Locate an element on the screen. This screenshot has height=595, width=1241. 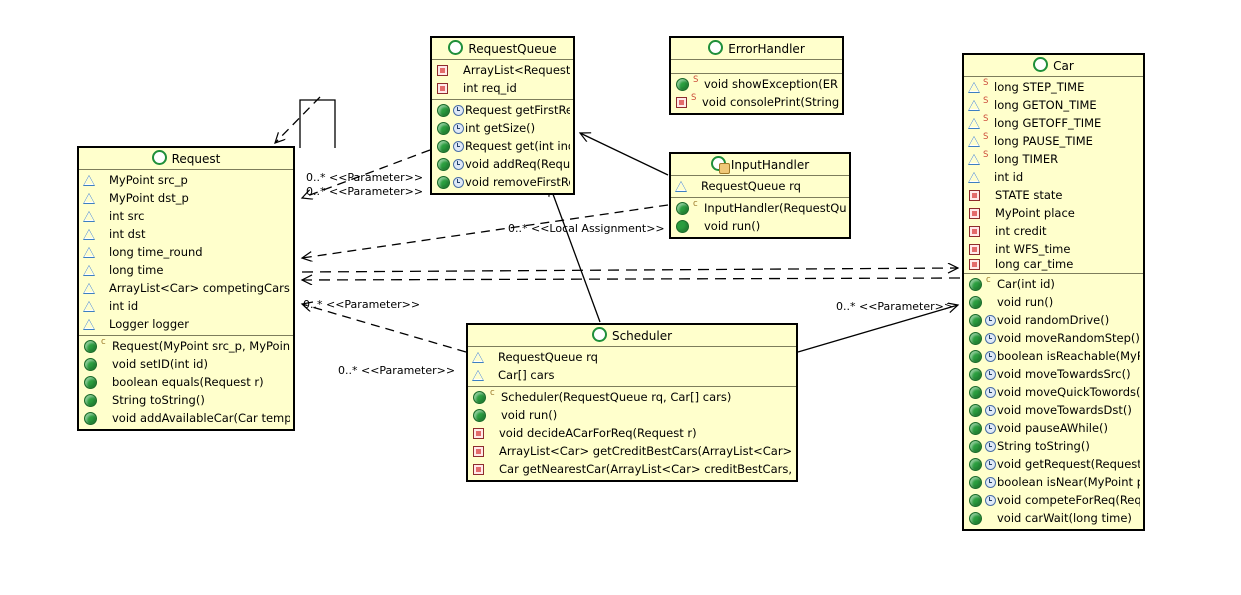
attribute-row: RequestQueue rq is located at coordinates (760, 186).